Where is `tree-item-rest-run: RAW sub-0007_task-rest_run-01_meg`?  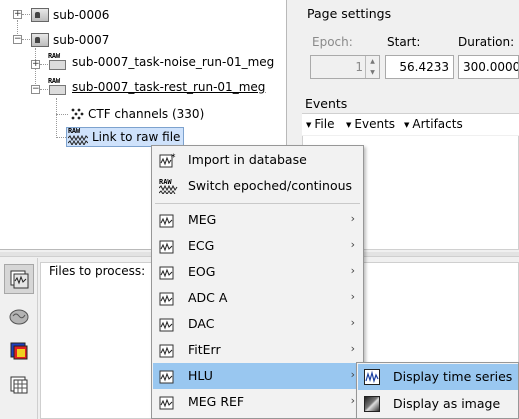
tree-item-rest-run: RAW sub-0007_task-rest_run-01_meg is located at coordinates (156, 87).